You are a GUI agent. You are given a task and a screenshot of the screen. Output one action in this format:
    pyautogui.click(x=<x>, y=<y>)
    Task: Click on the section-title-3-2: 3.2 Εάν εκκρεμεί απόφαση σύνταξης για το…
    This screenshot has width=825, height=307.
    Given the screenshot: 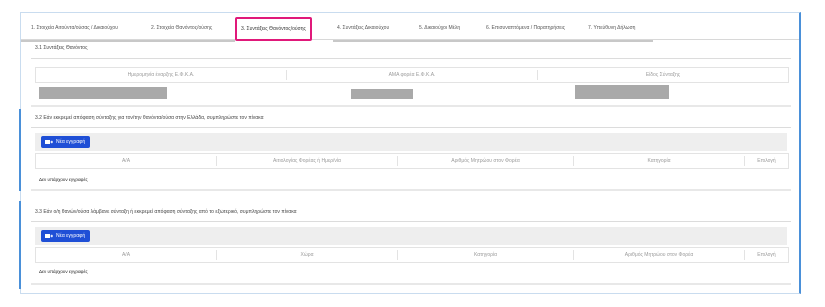 What is the action you would take?
    pyautogui.click(x=149, y=118)
    